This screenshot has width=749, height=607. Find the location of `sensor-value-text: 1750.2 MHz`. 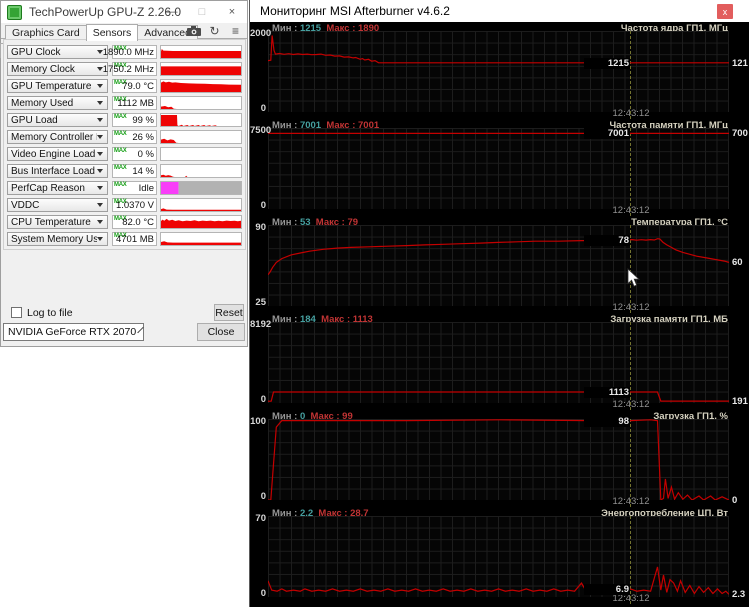

sensor-value-text: 1750.2 MHz is located at coordinates (128, 69).